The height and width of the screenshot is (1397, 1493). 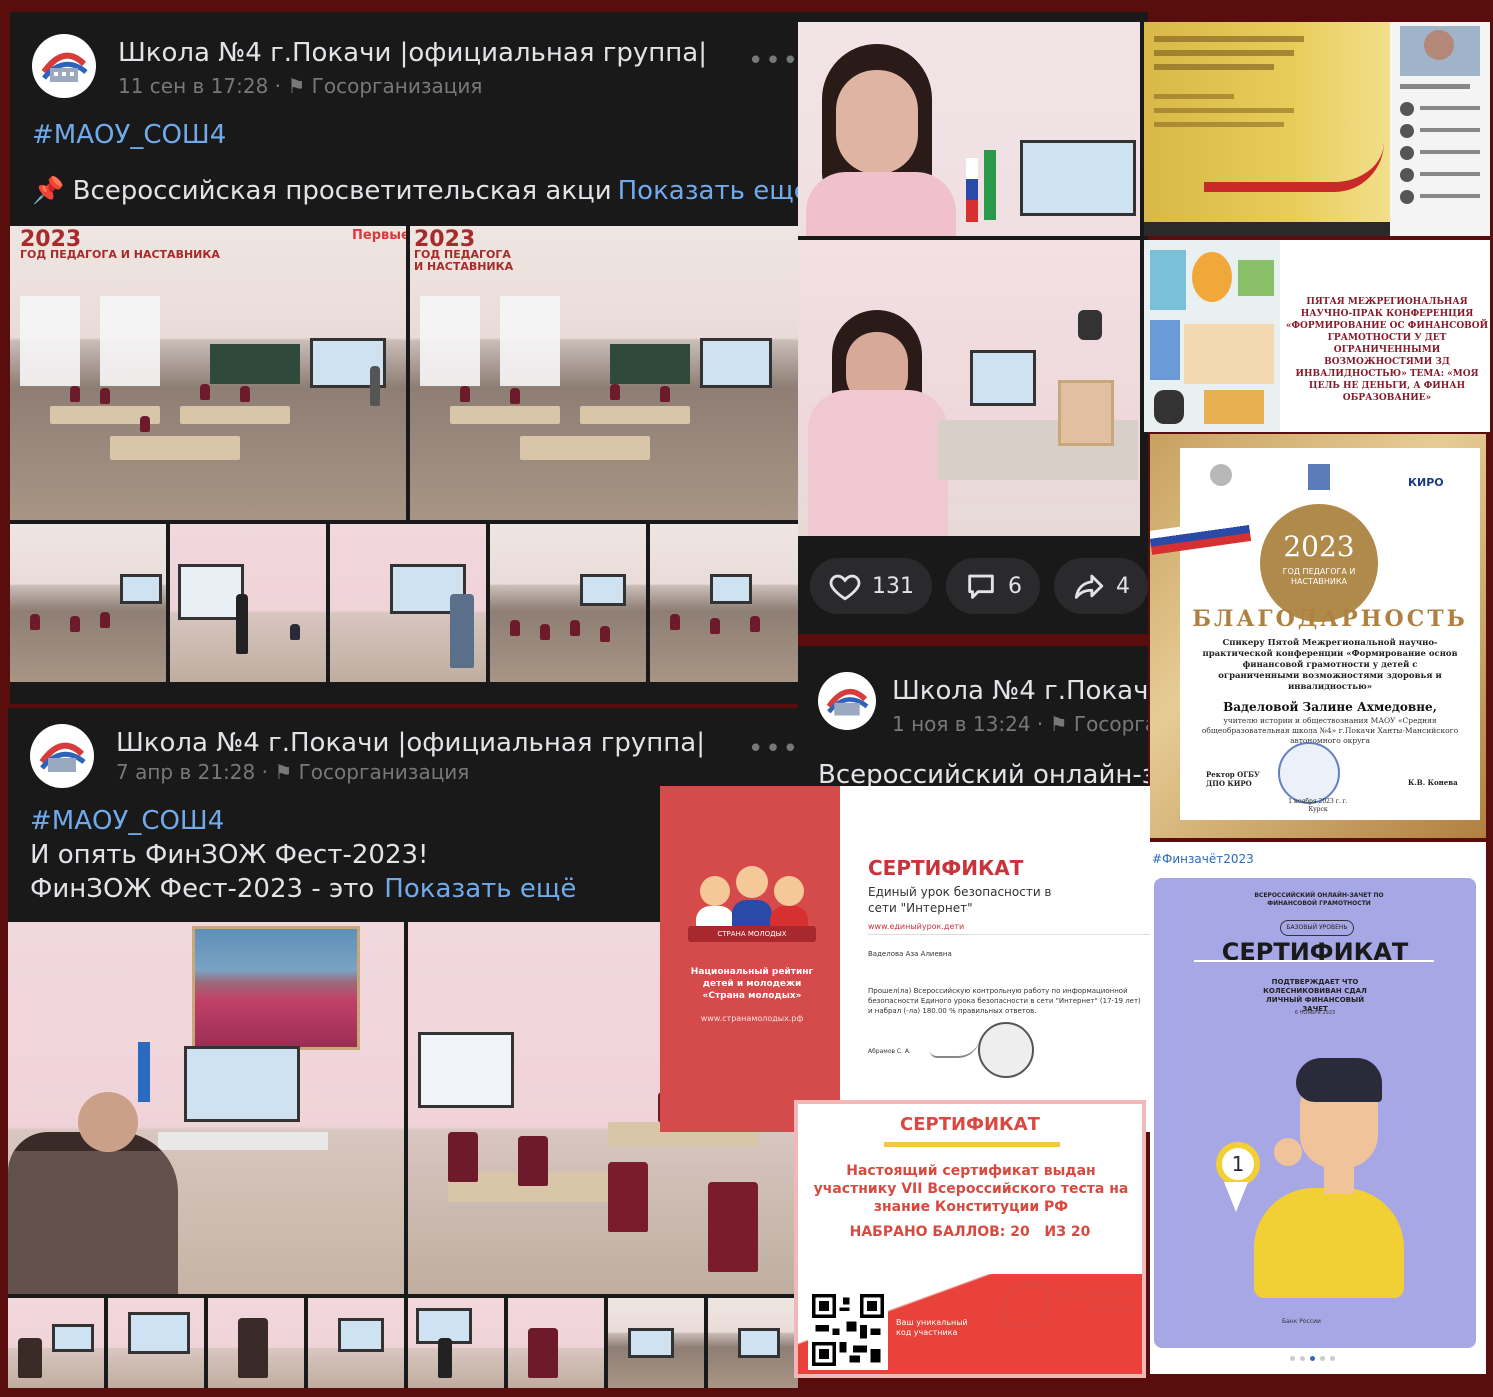 What do you see at coordinates (893, 586) in the screenshot?
I see `like-count: 131` at bounding box center [893, 586].